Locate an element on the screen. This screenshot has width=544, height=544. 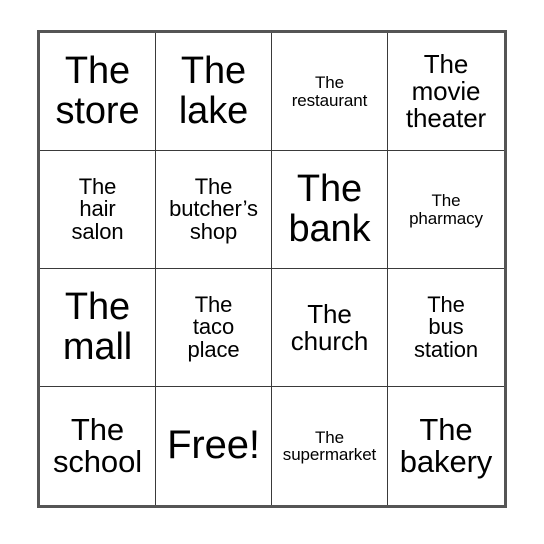
bingo-cell-label: The restaurant is located at coordinates (329, 91).